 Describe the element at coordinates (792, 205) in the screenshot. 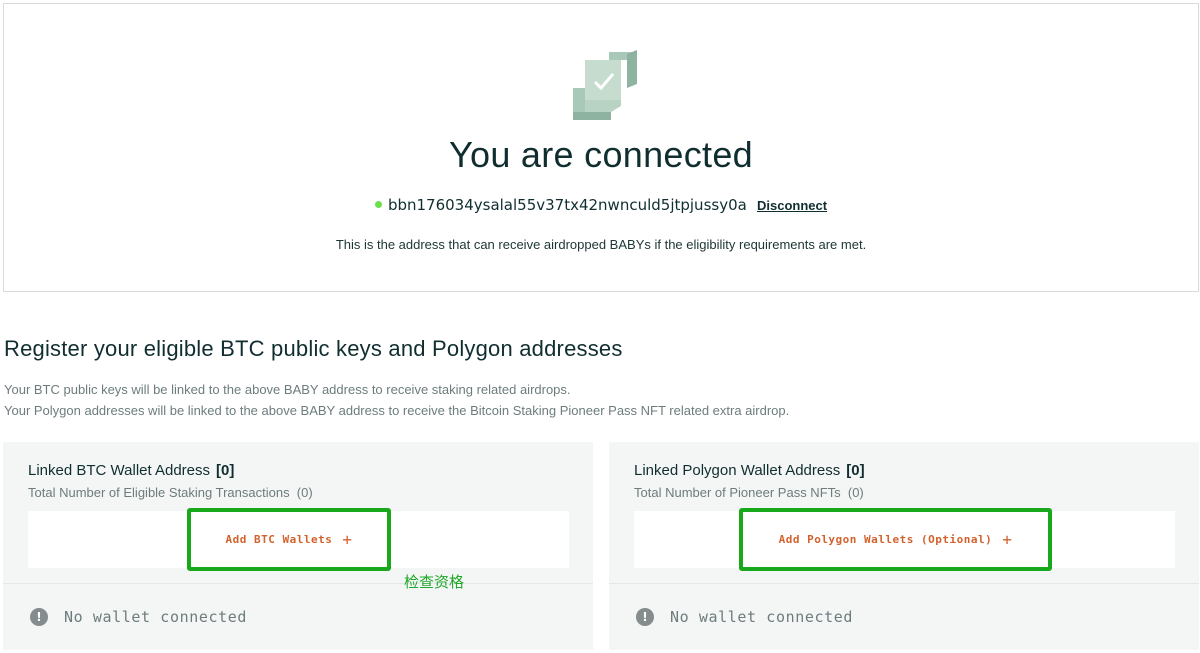

I see `disconnect-link: Disconnect` at that location.